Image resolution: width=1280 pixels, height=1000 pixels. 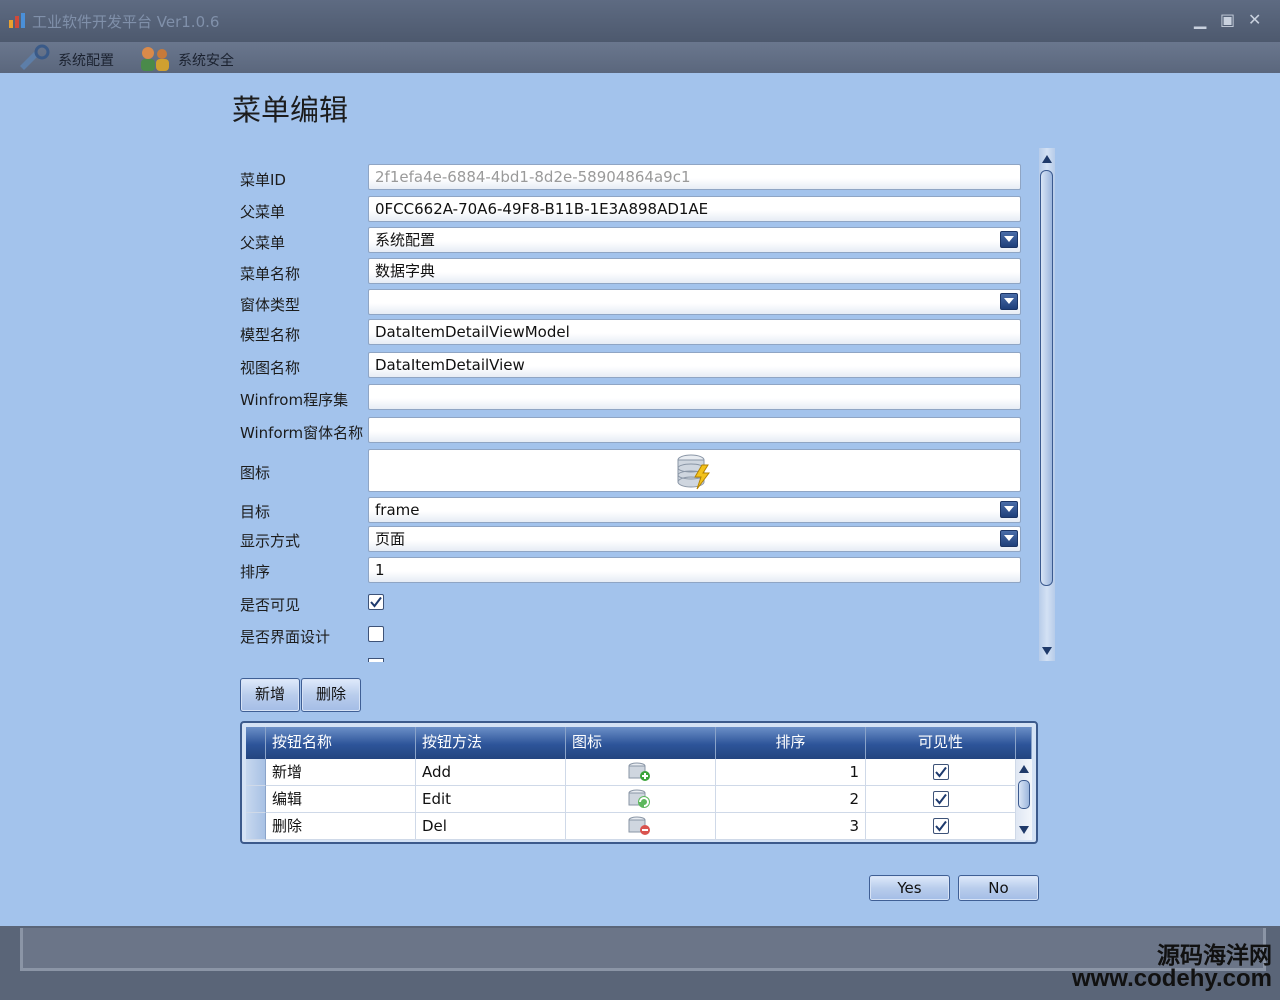 I want to click on db-refresh-icon, so click(x=639, y=798).